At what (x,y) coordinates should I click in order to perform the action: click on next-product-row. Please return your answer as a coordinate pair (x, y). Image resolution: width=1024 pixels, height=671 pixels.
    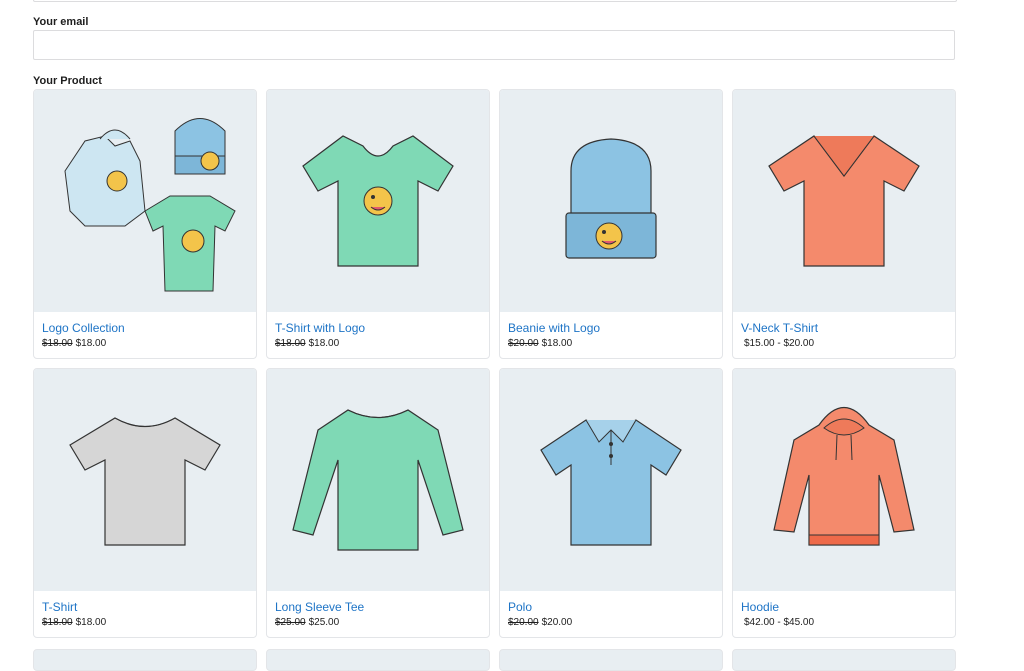
    Looking at the image, I should click on (494, 660).